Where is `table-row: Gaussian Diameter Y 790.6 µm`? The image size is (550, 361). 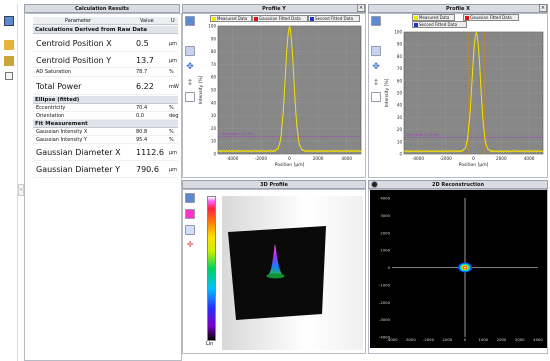
table-row: Gaussian Diameter Y 790.6 µm is located at coordinates (105, 169).